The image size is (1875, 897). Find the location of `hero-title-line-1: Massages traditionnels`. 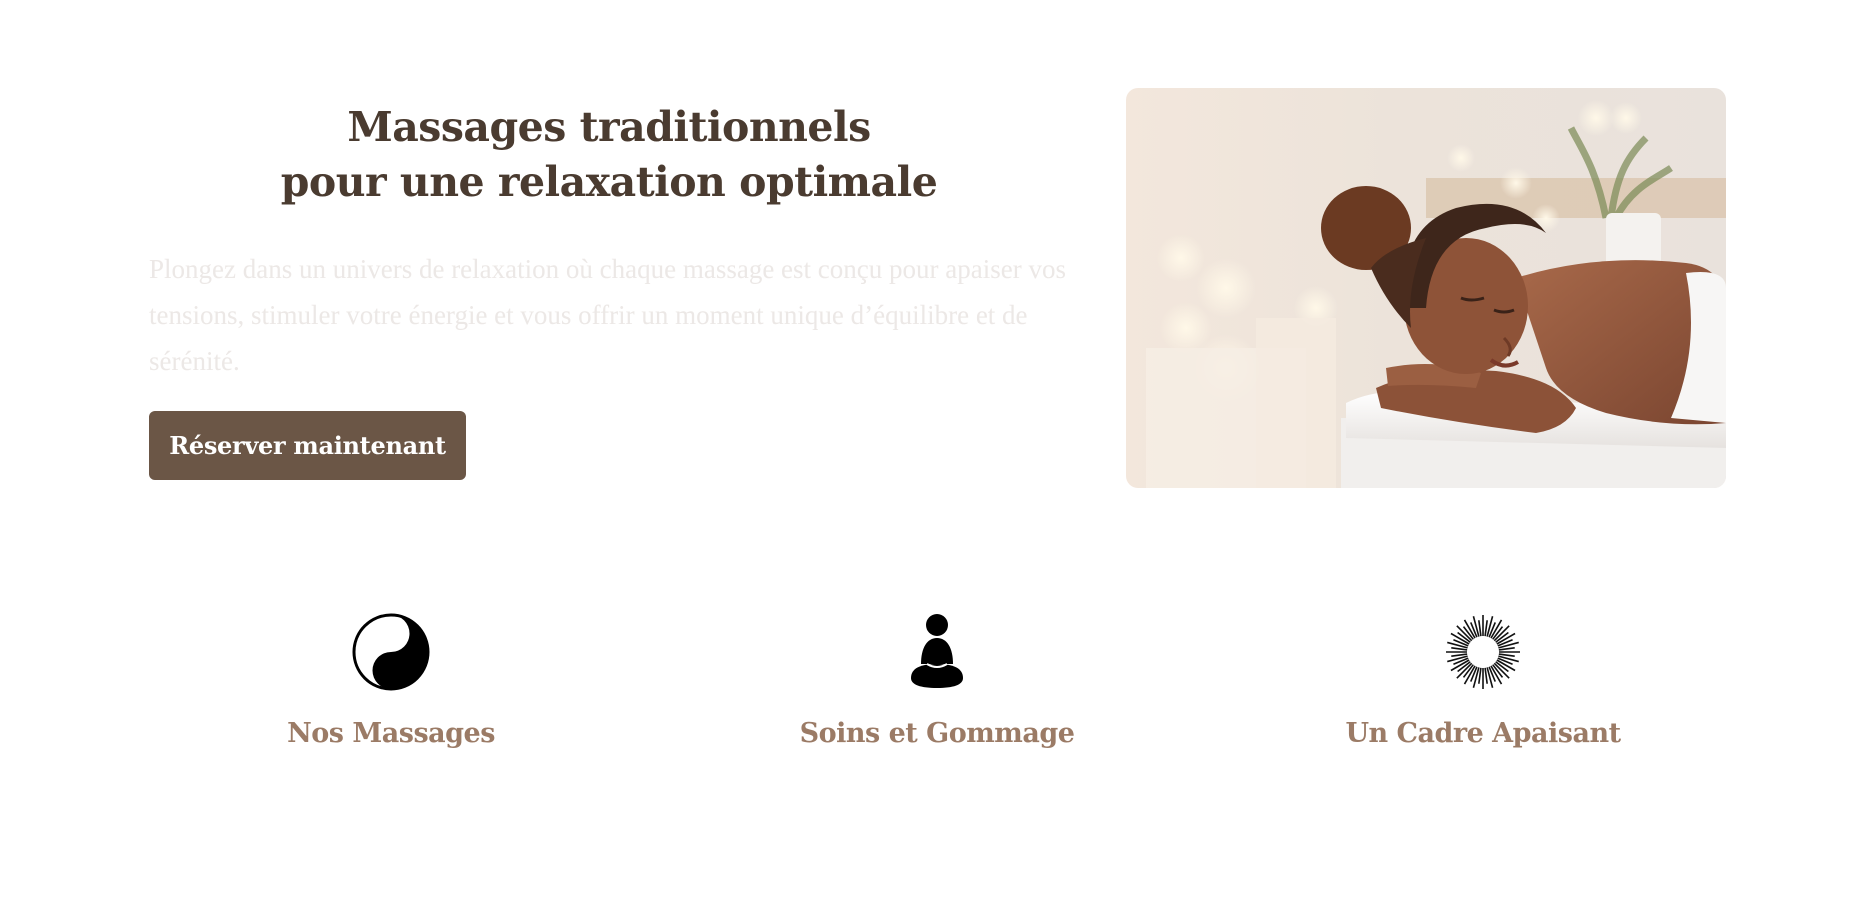

hero-title-line-1: Massages traditionnels is located at coordinates (609, 127).